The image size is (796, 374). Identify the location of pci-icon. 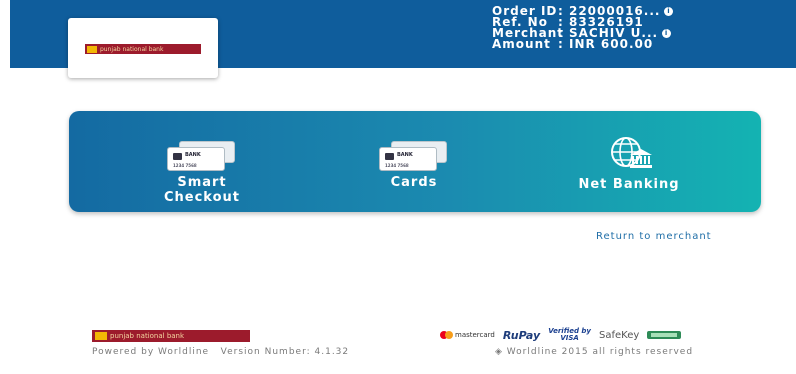
(664, 335).